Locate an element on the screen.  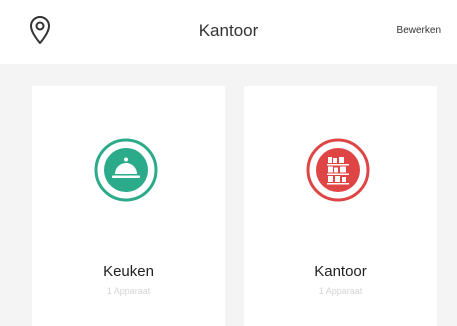
edit-button: Bewerken is located at coordinates (419, 30).